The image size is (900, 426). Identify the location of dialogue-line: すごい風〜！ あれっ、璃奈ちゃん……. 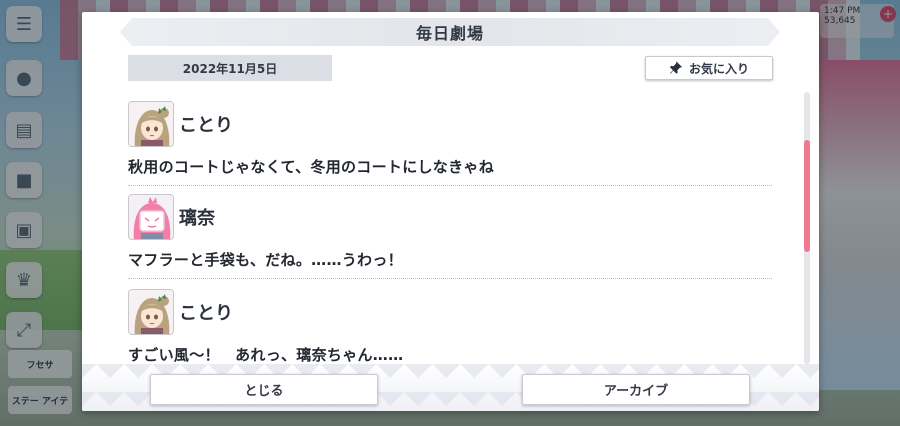
(266, 355).